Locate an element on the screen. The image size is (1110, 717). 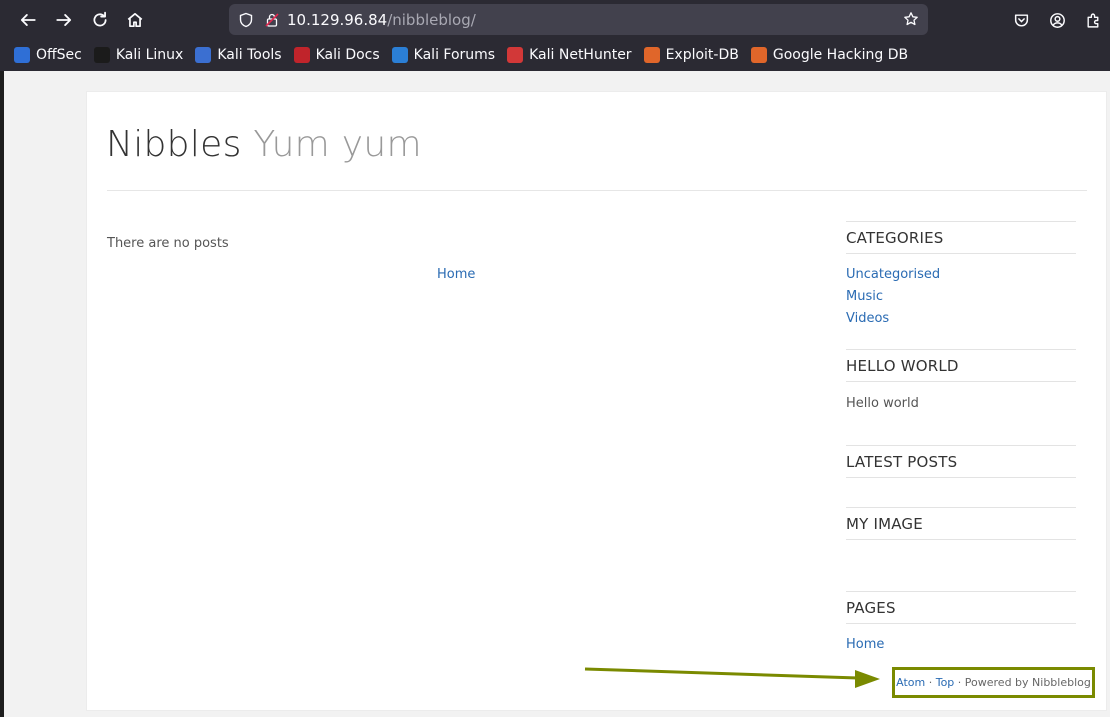
pocket-button is located at coordinates (1021, 20).